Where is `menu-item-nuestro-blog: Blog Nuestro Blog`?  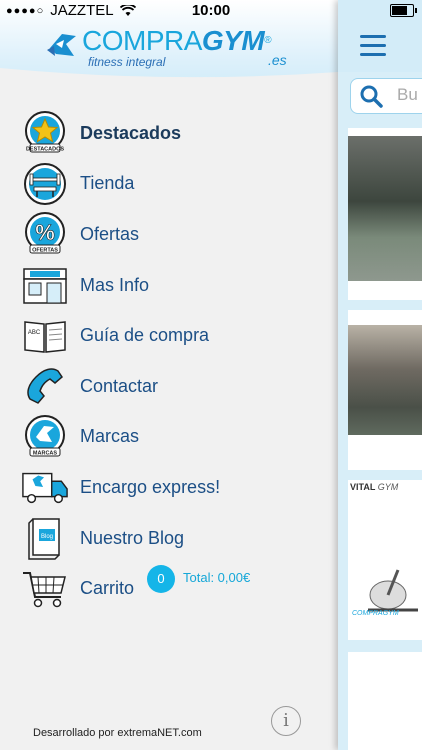
menu-item-nuestro-blog: Blog Nuestro Blog is located at coordinates (169, 538).